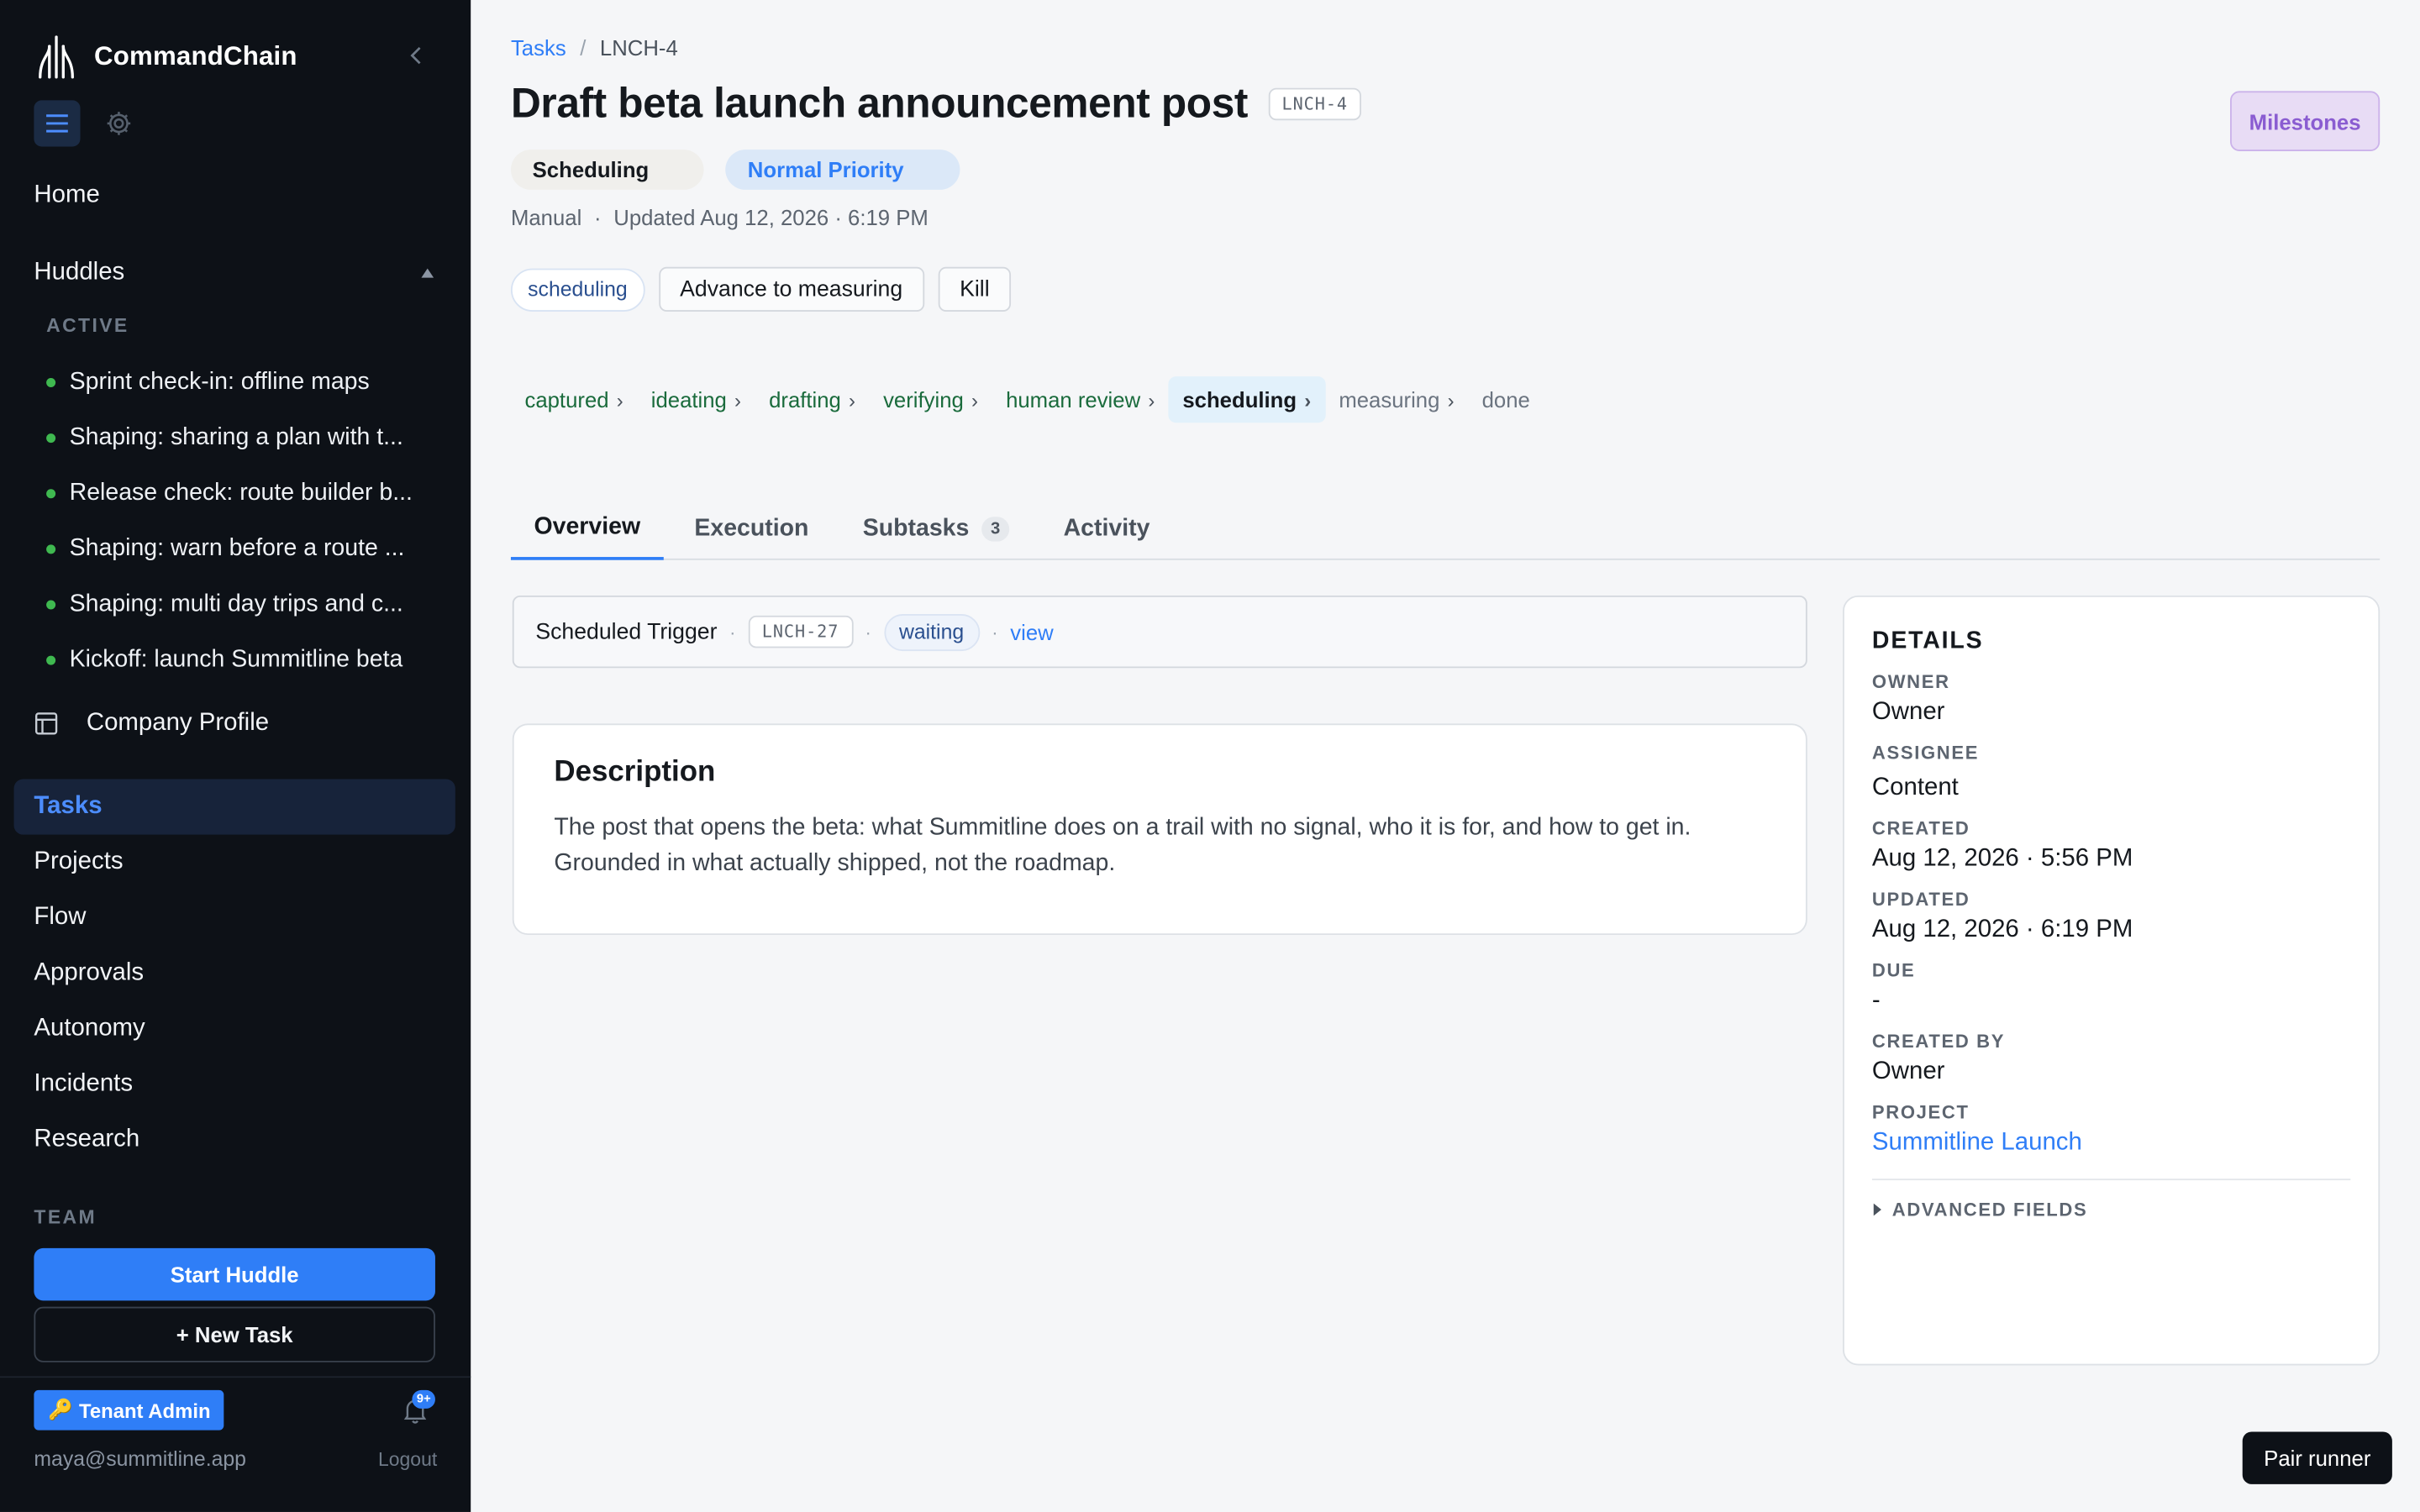 The image size is (2420, 1512). What do you see at coordinates (234, 918) in the screenshot?
I see `nav-flow: Flow` at bounding box center [234, 918].